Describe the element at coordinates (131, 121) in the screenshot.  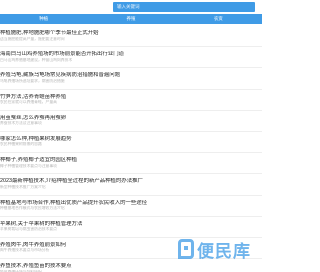
I see `list-item: 用茧蚕丝,怎么养蚕再用蚕卵 养蚕技术方法及注意事项` at that location.